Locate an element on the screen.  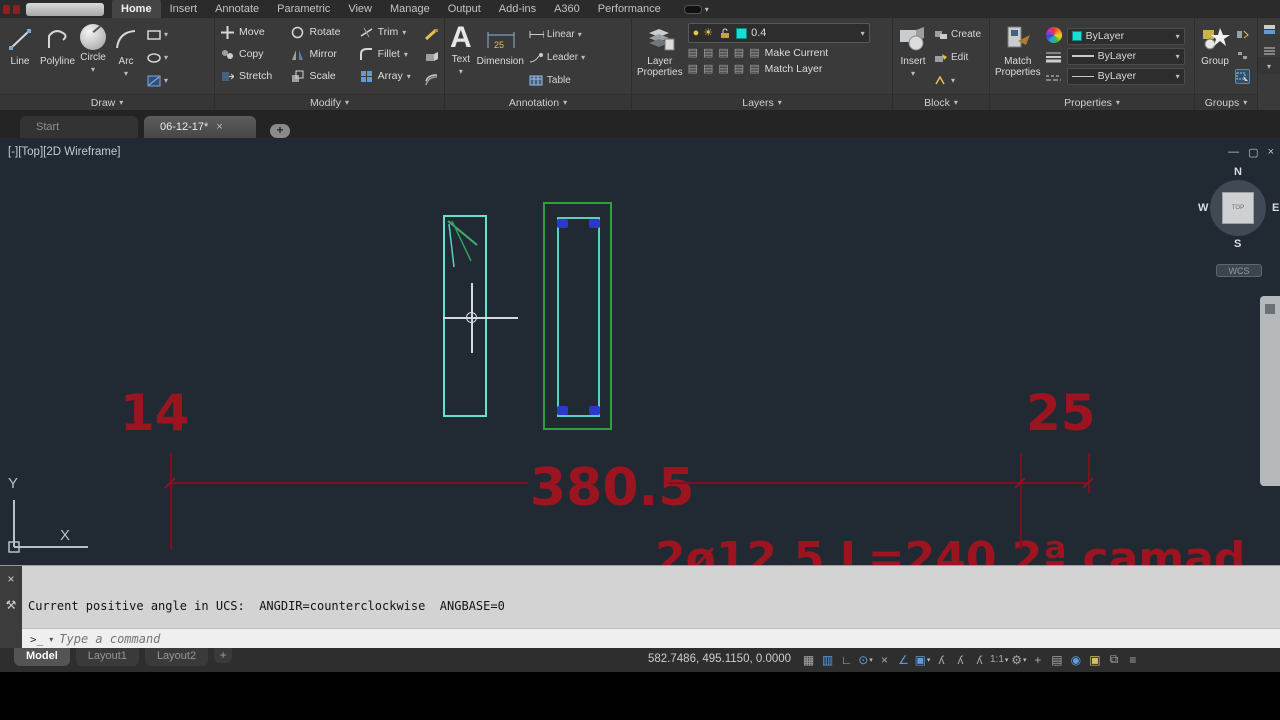
group-selection-toggle is located at coordinates (1242, 76).